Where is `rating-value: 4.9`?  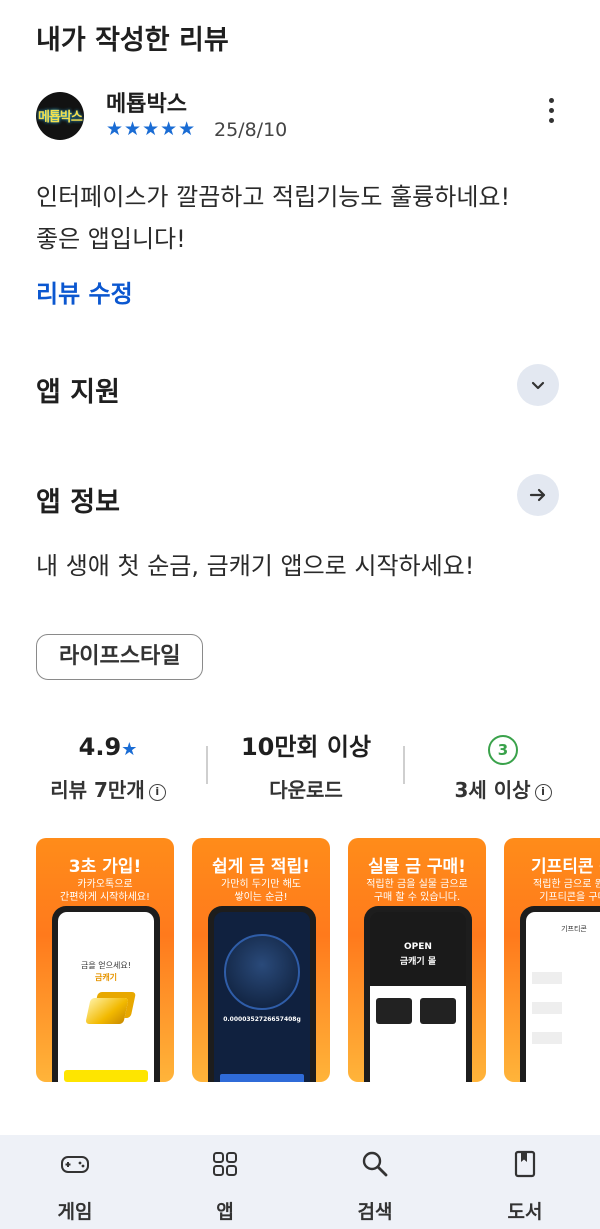
rating-value: 4.9 is located at coordinates (100, 747).